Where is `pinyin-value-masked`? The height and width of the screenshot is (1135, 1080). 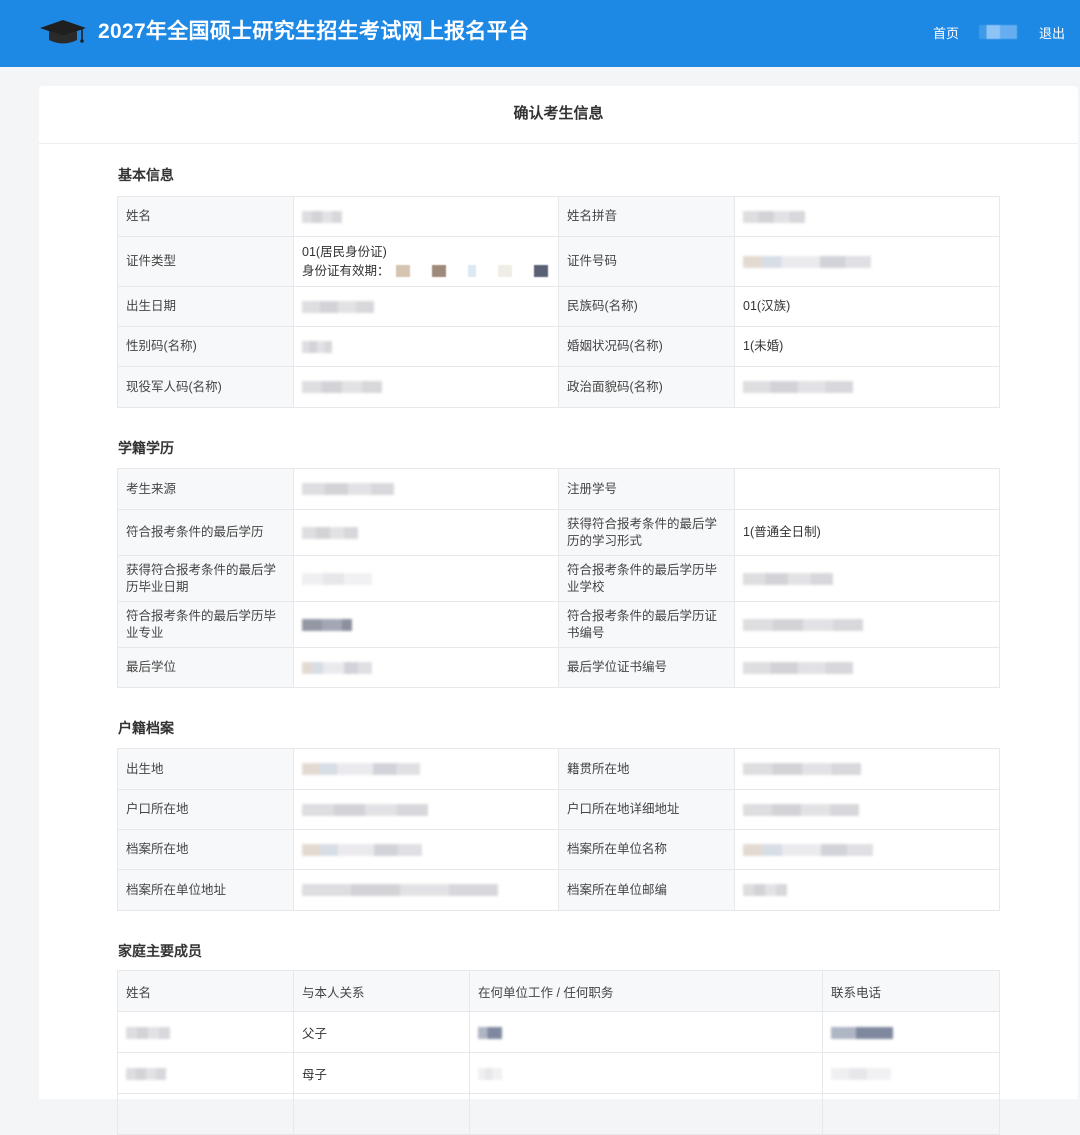
pinyin-value-masked is located at coordinates (867, 216).